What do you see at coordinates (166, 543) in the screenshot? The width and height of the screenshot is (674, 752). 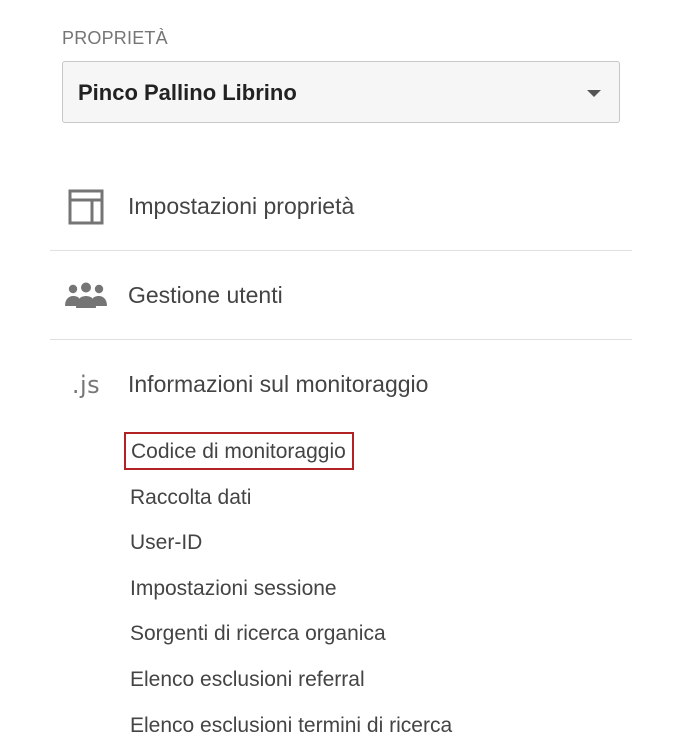 I see `submenu-item-label: User-ID` at bounding box center [166, 543].